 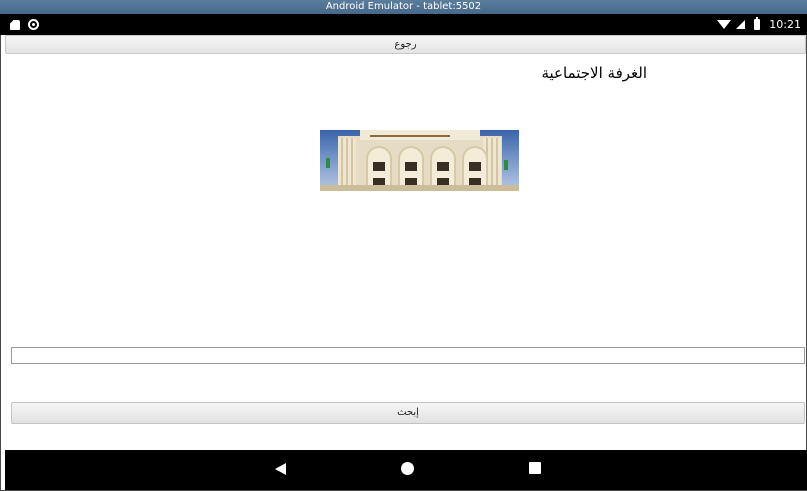 I want to click on status-bar: 10:21, so click(x=403, y=24).